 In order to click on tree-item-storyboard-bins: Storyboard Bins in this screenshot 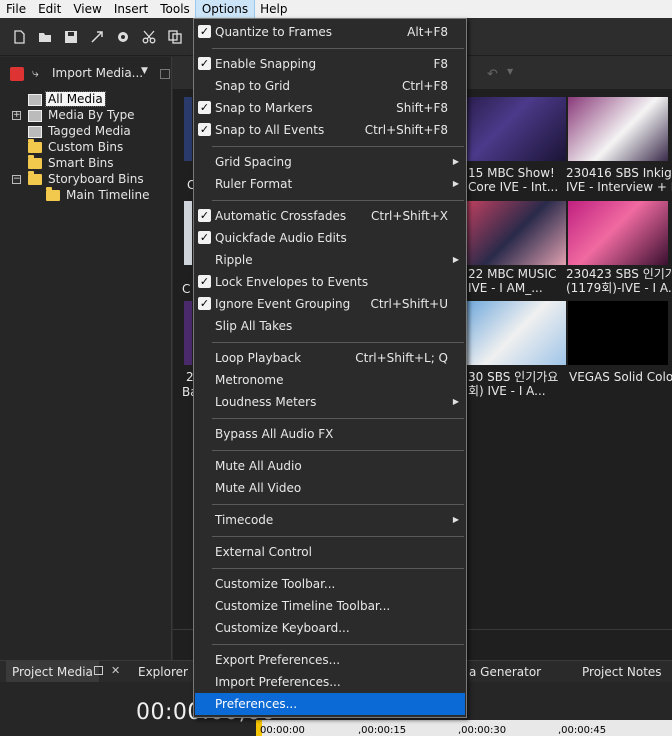, I will do `click(87, 179)`.